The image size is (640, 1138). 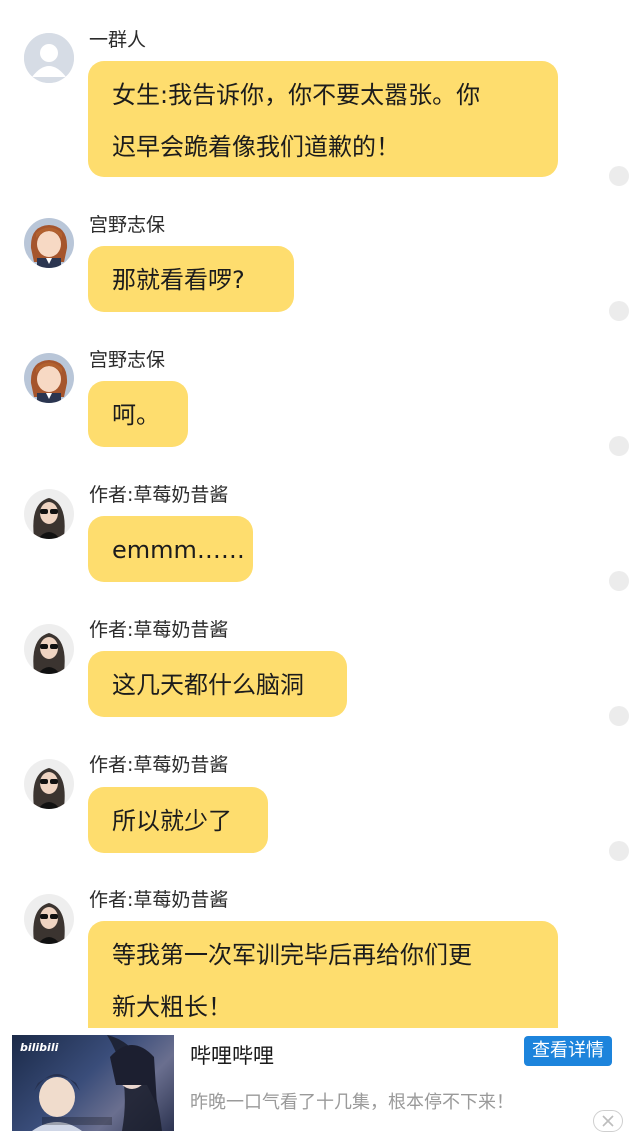 I want to click on message-line: 所以就少了, so click(x=172, y=821).